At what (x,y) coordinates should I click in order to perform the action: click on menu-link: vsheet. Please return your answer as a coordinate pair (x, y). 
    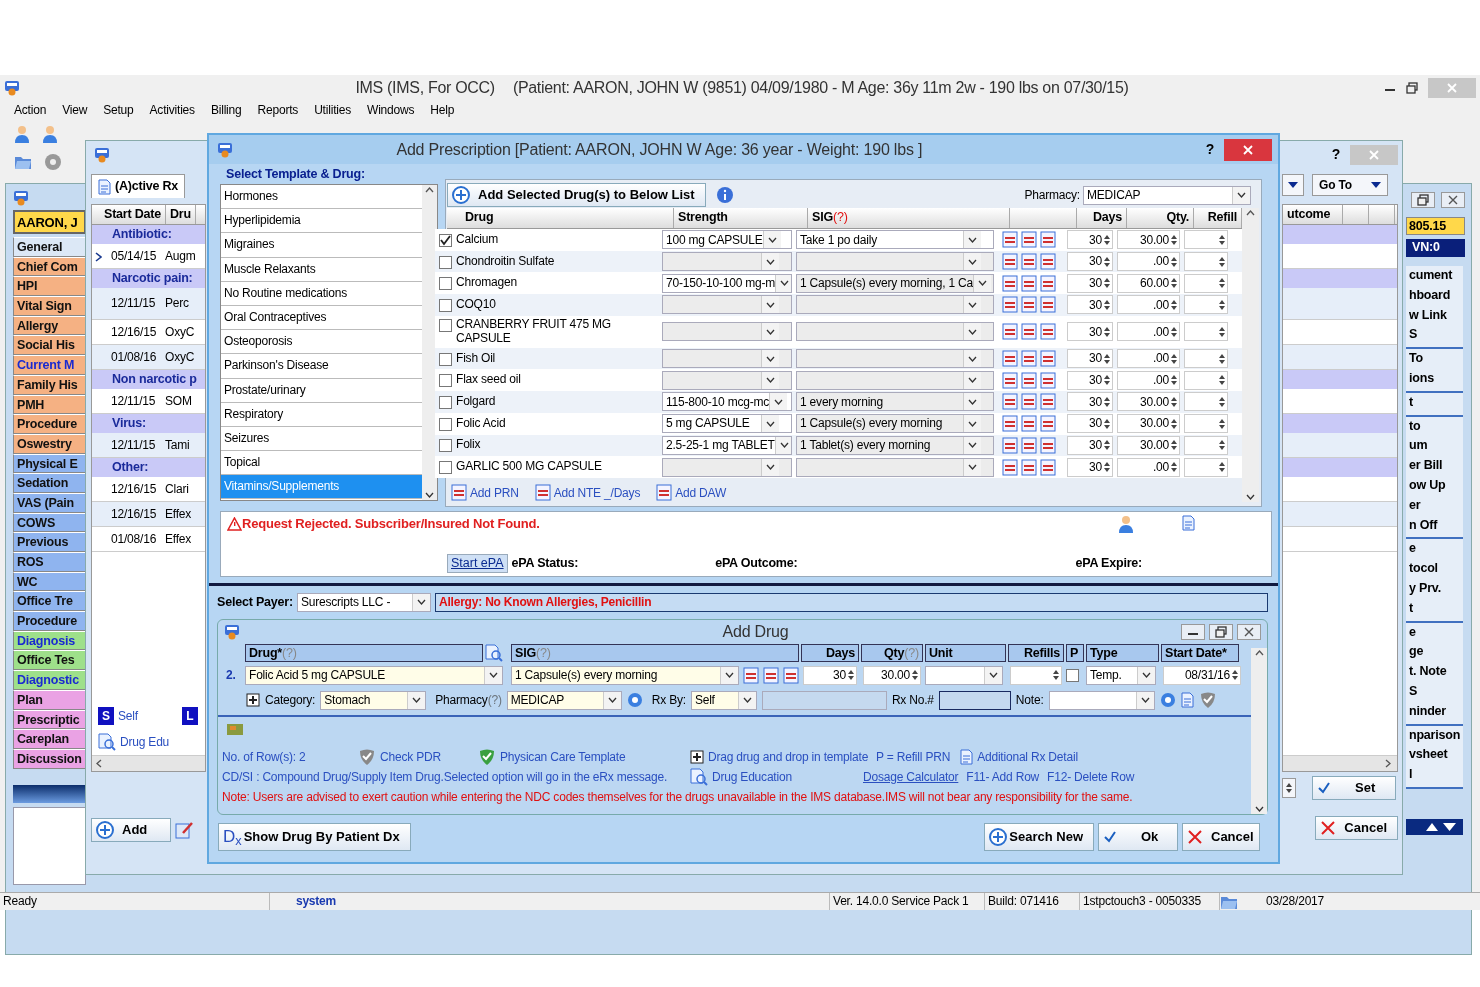
    Looking at the image, I should click on (1434, 755).